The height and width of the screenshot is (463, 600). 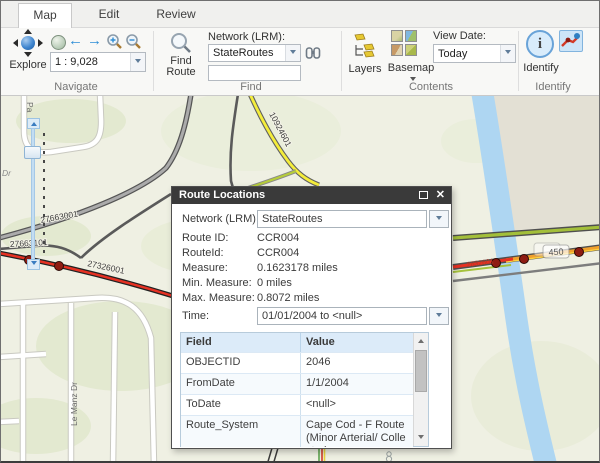 I want to click on route-value-input, so click(x=254, y=73).